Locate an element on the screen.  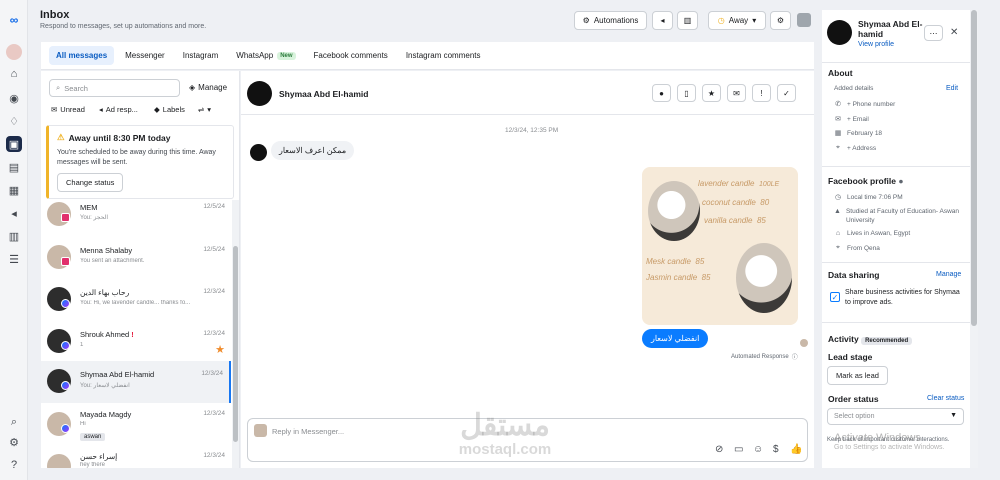
sliders-icon: ⇌ is located at coordinates (201, 109).